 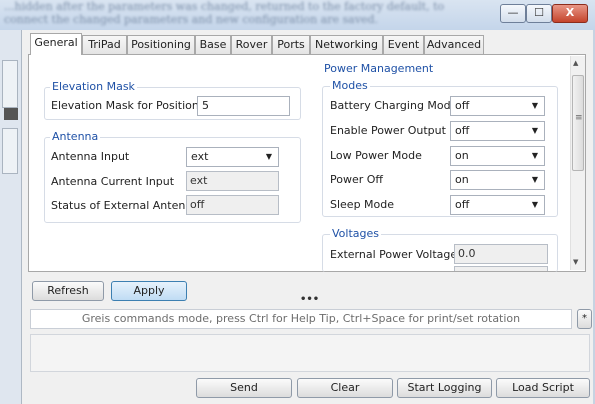 What do you see at coordinates (113, 181) in the screenshot?
I see `antenna-current-label: Antenna Current Input` at bounding box center [113, 181].